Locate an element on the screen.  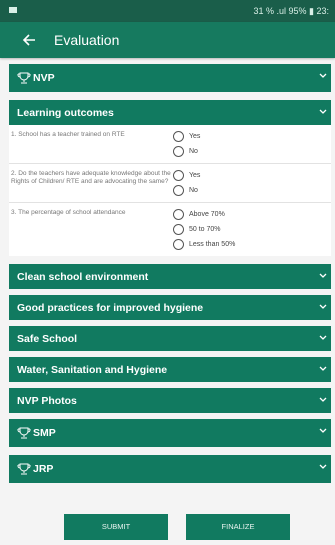
section-hygiene: Good practices for improved hygiene is located at coordinates (170, 307).